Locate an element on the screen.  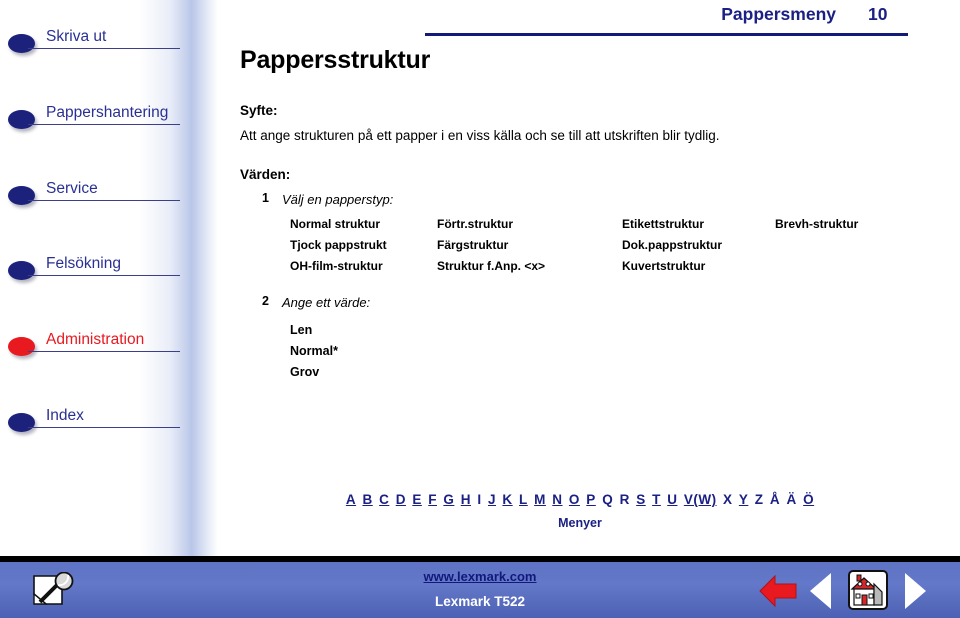
alpha-link-s: S is located at coordinates (641, 499).